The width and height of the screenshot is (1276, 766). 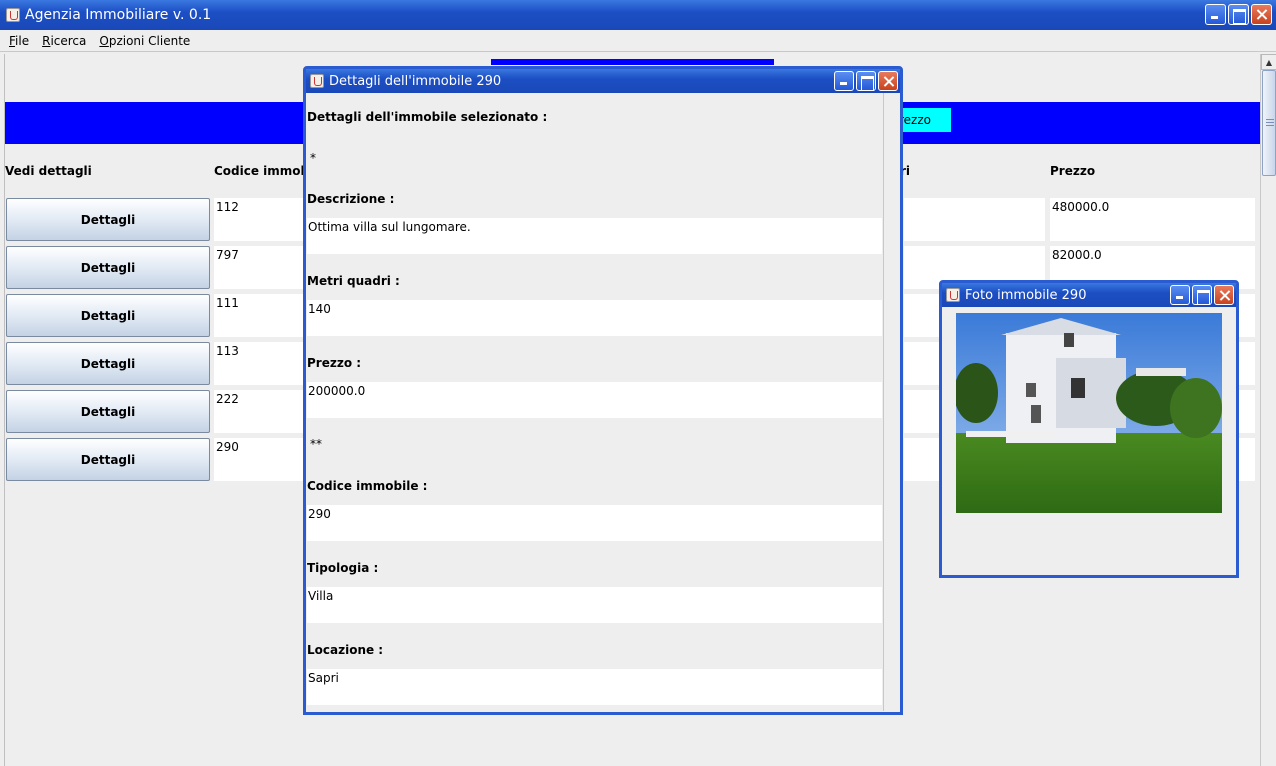 I want to click on window-title: Agenzia Immobiliare v. 0.1, so click(x=118, y=15).